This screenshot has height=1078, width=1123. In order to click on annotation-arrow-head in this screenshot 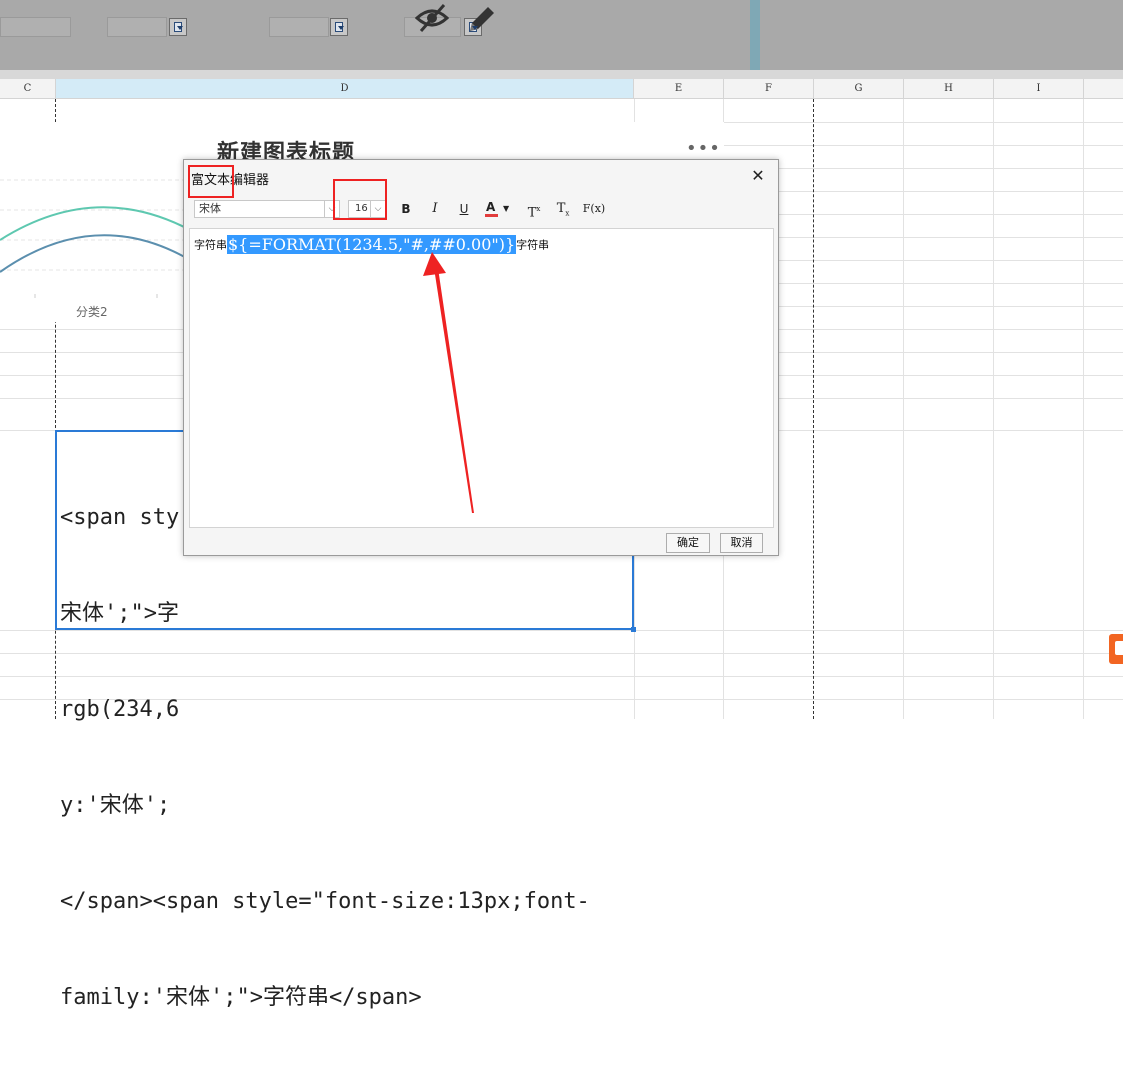, I will do `click(434, 264)`.